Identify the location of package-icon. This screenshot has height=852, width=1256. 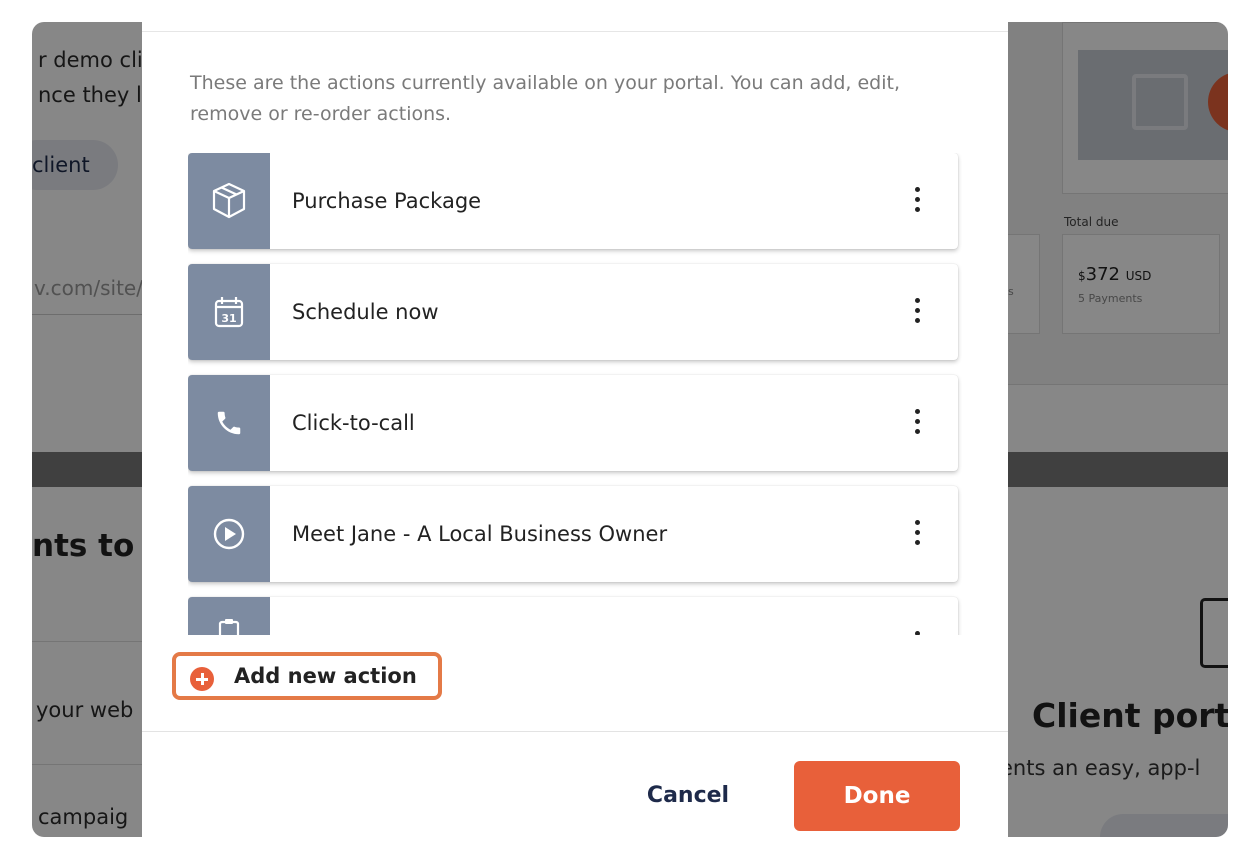
(229, 200).